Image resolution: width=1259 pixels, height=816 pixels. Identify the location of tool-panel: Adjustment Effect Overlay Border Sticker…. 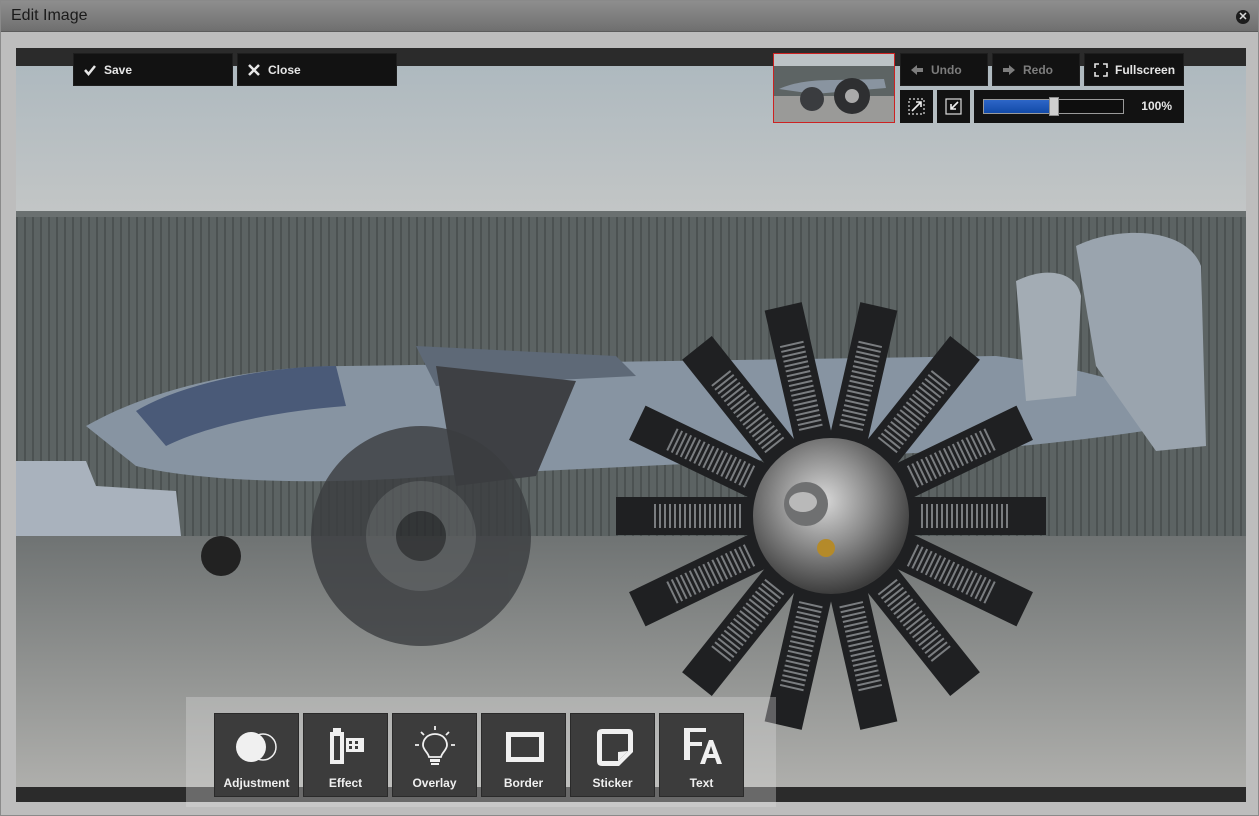
(481, 752).